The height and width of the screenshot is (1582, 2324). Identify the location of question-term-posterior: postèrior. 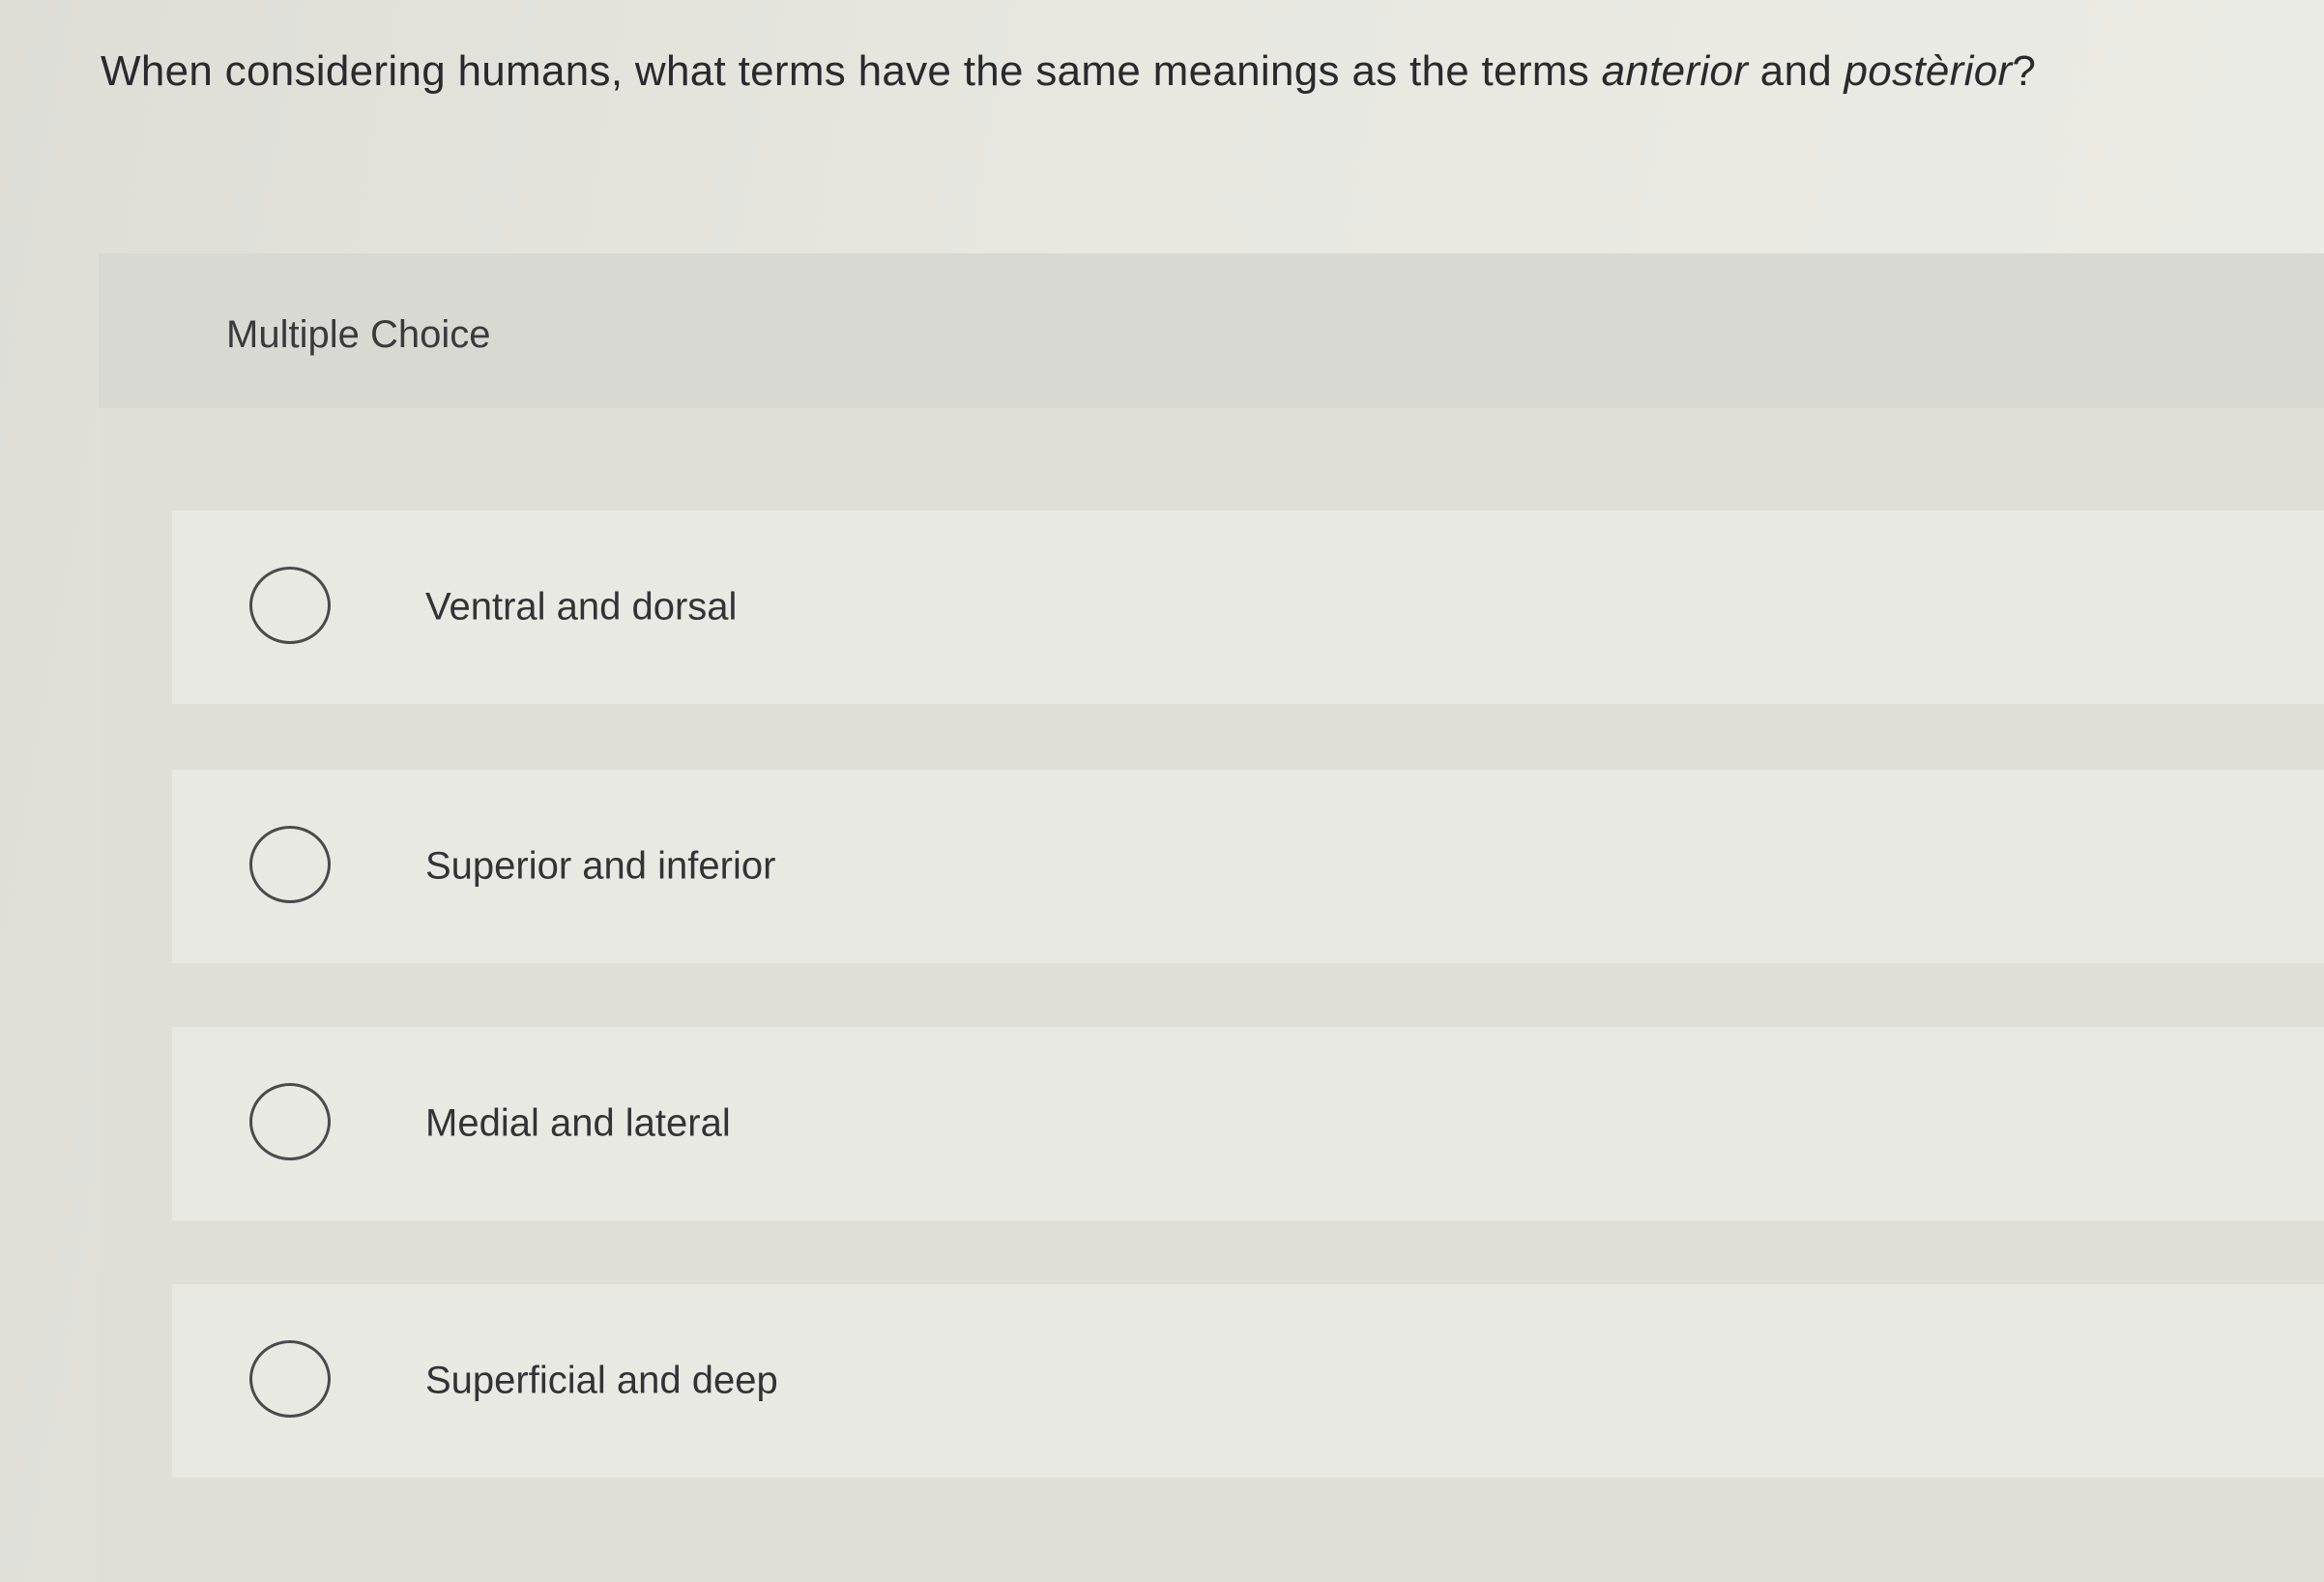
(1928, 71).